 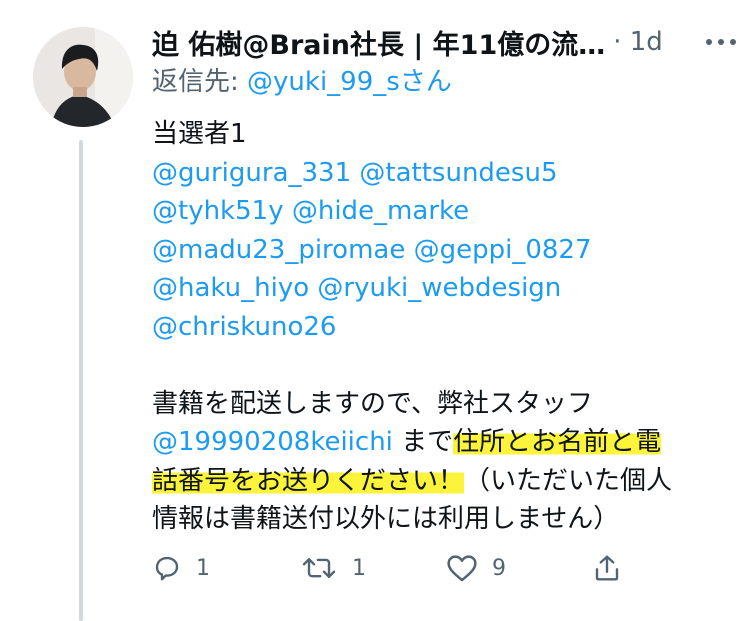 I want to click on body-line: @chriskuno26, so click(x=447, y=327).